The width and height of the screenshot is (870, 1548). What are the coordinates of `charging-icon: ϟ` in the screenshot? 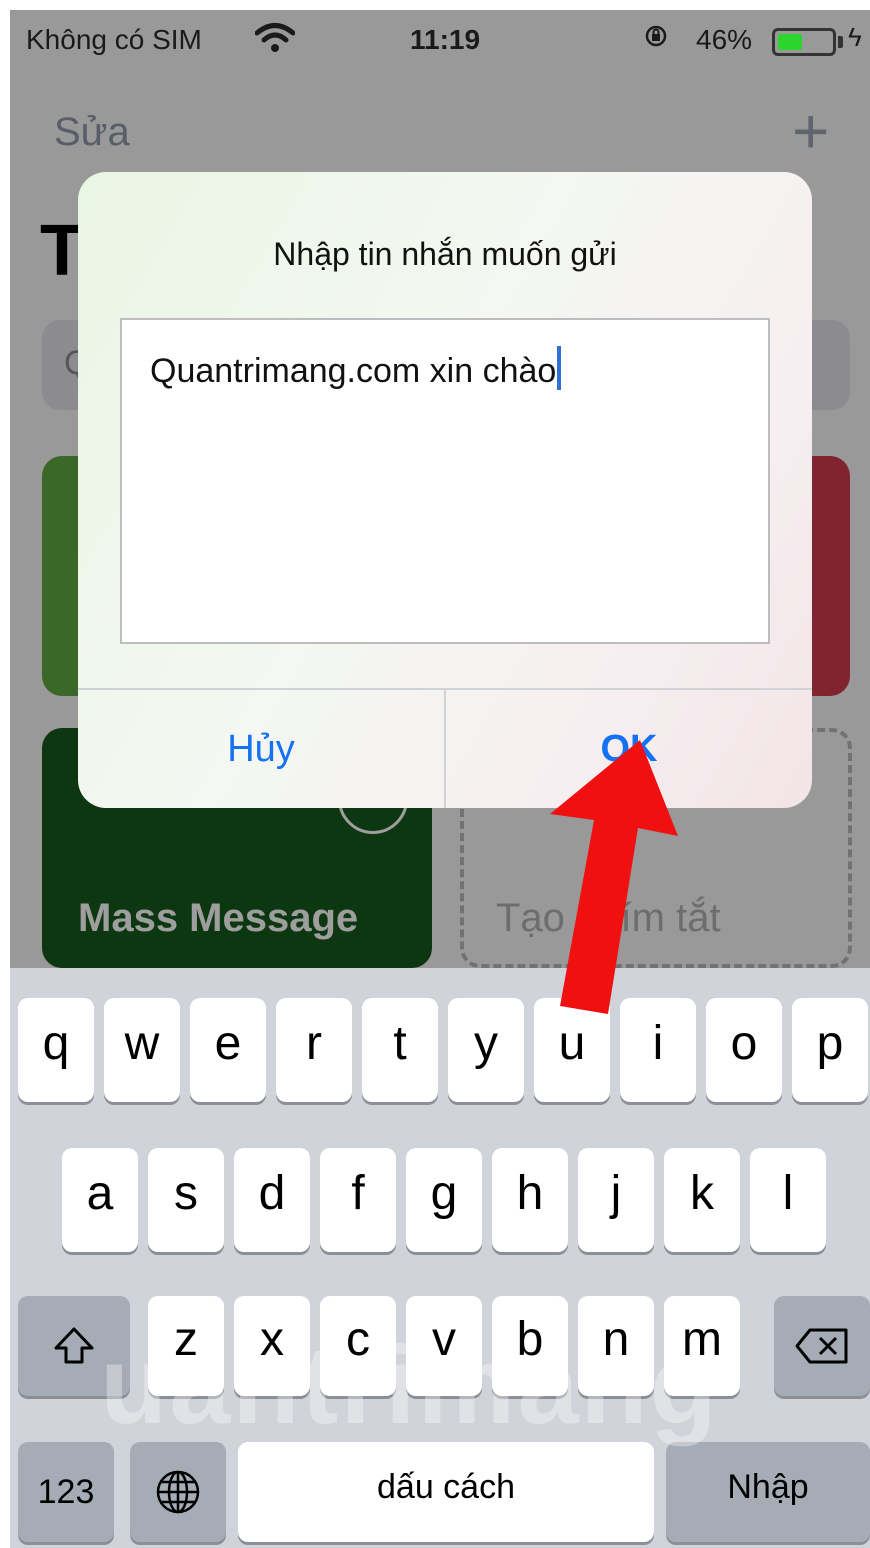 It's located at (855, 37).